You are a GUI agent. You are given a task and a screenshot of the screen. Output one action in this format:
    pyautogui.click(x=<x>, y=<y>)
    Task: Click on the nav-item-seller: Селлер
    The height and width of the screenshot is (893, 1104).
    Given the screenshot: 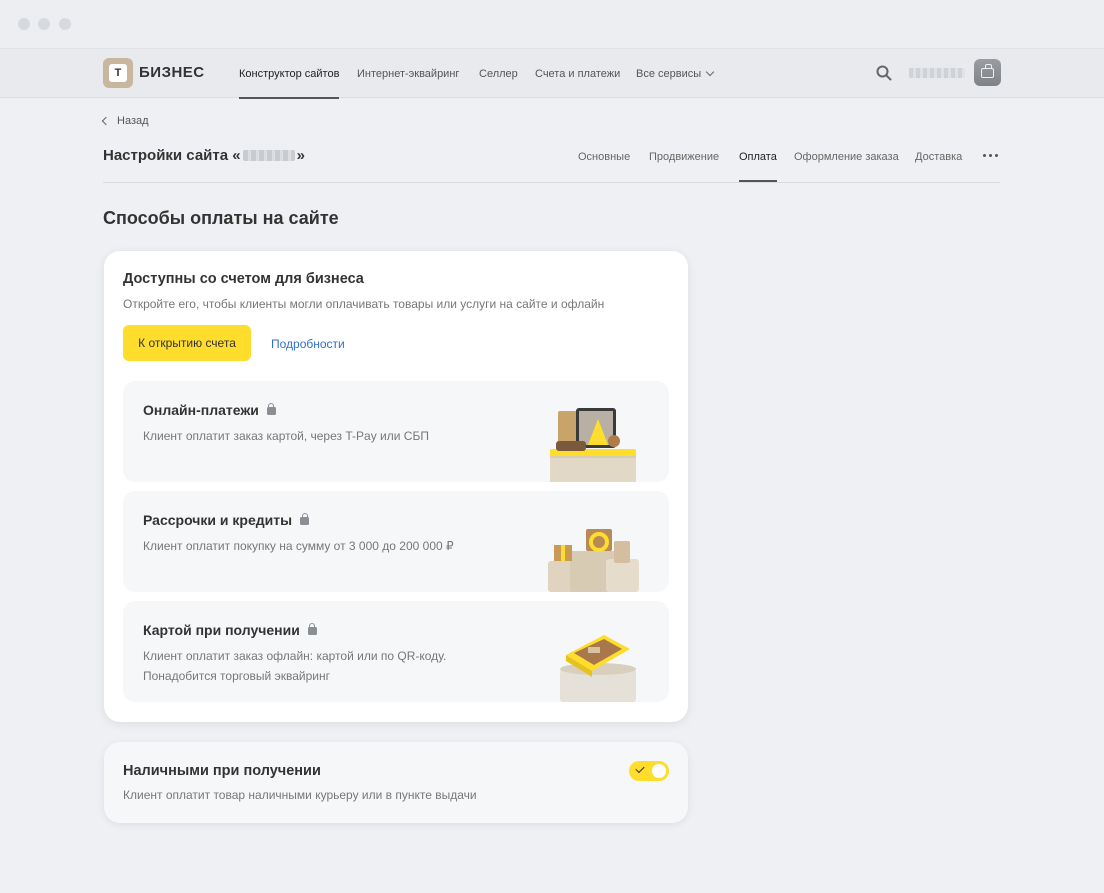 What is the action you would take?
    pyautogui.click(x=498, y=74)
    